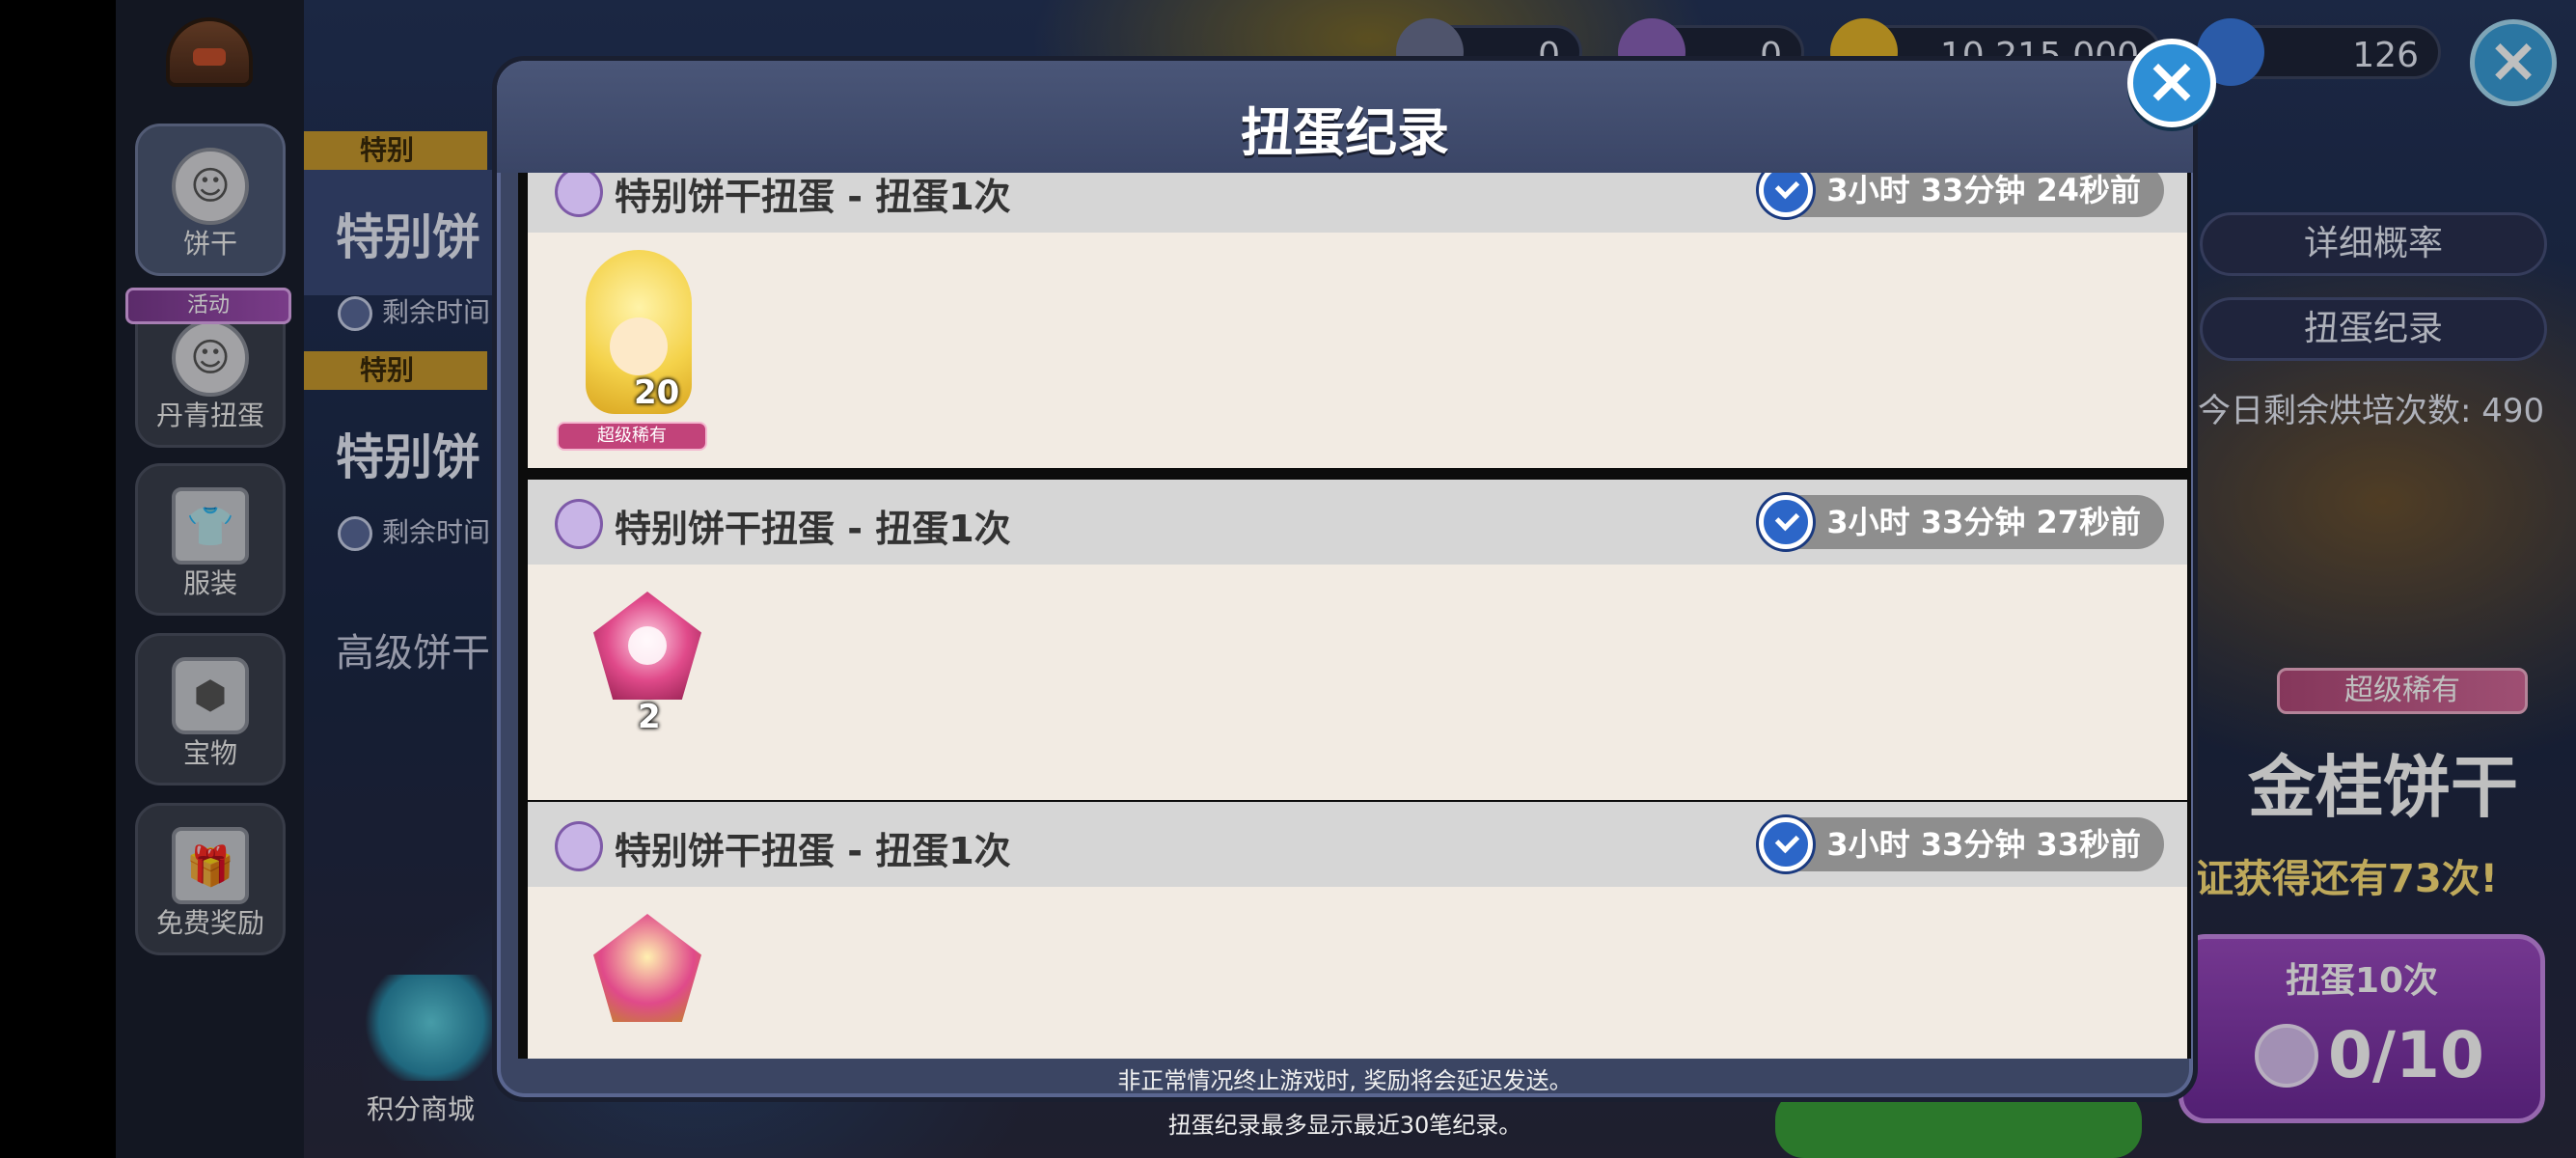  I want to click on soulstone-shine, so click(647, 645).